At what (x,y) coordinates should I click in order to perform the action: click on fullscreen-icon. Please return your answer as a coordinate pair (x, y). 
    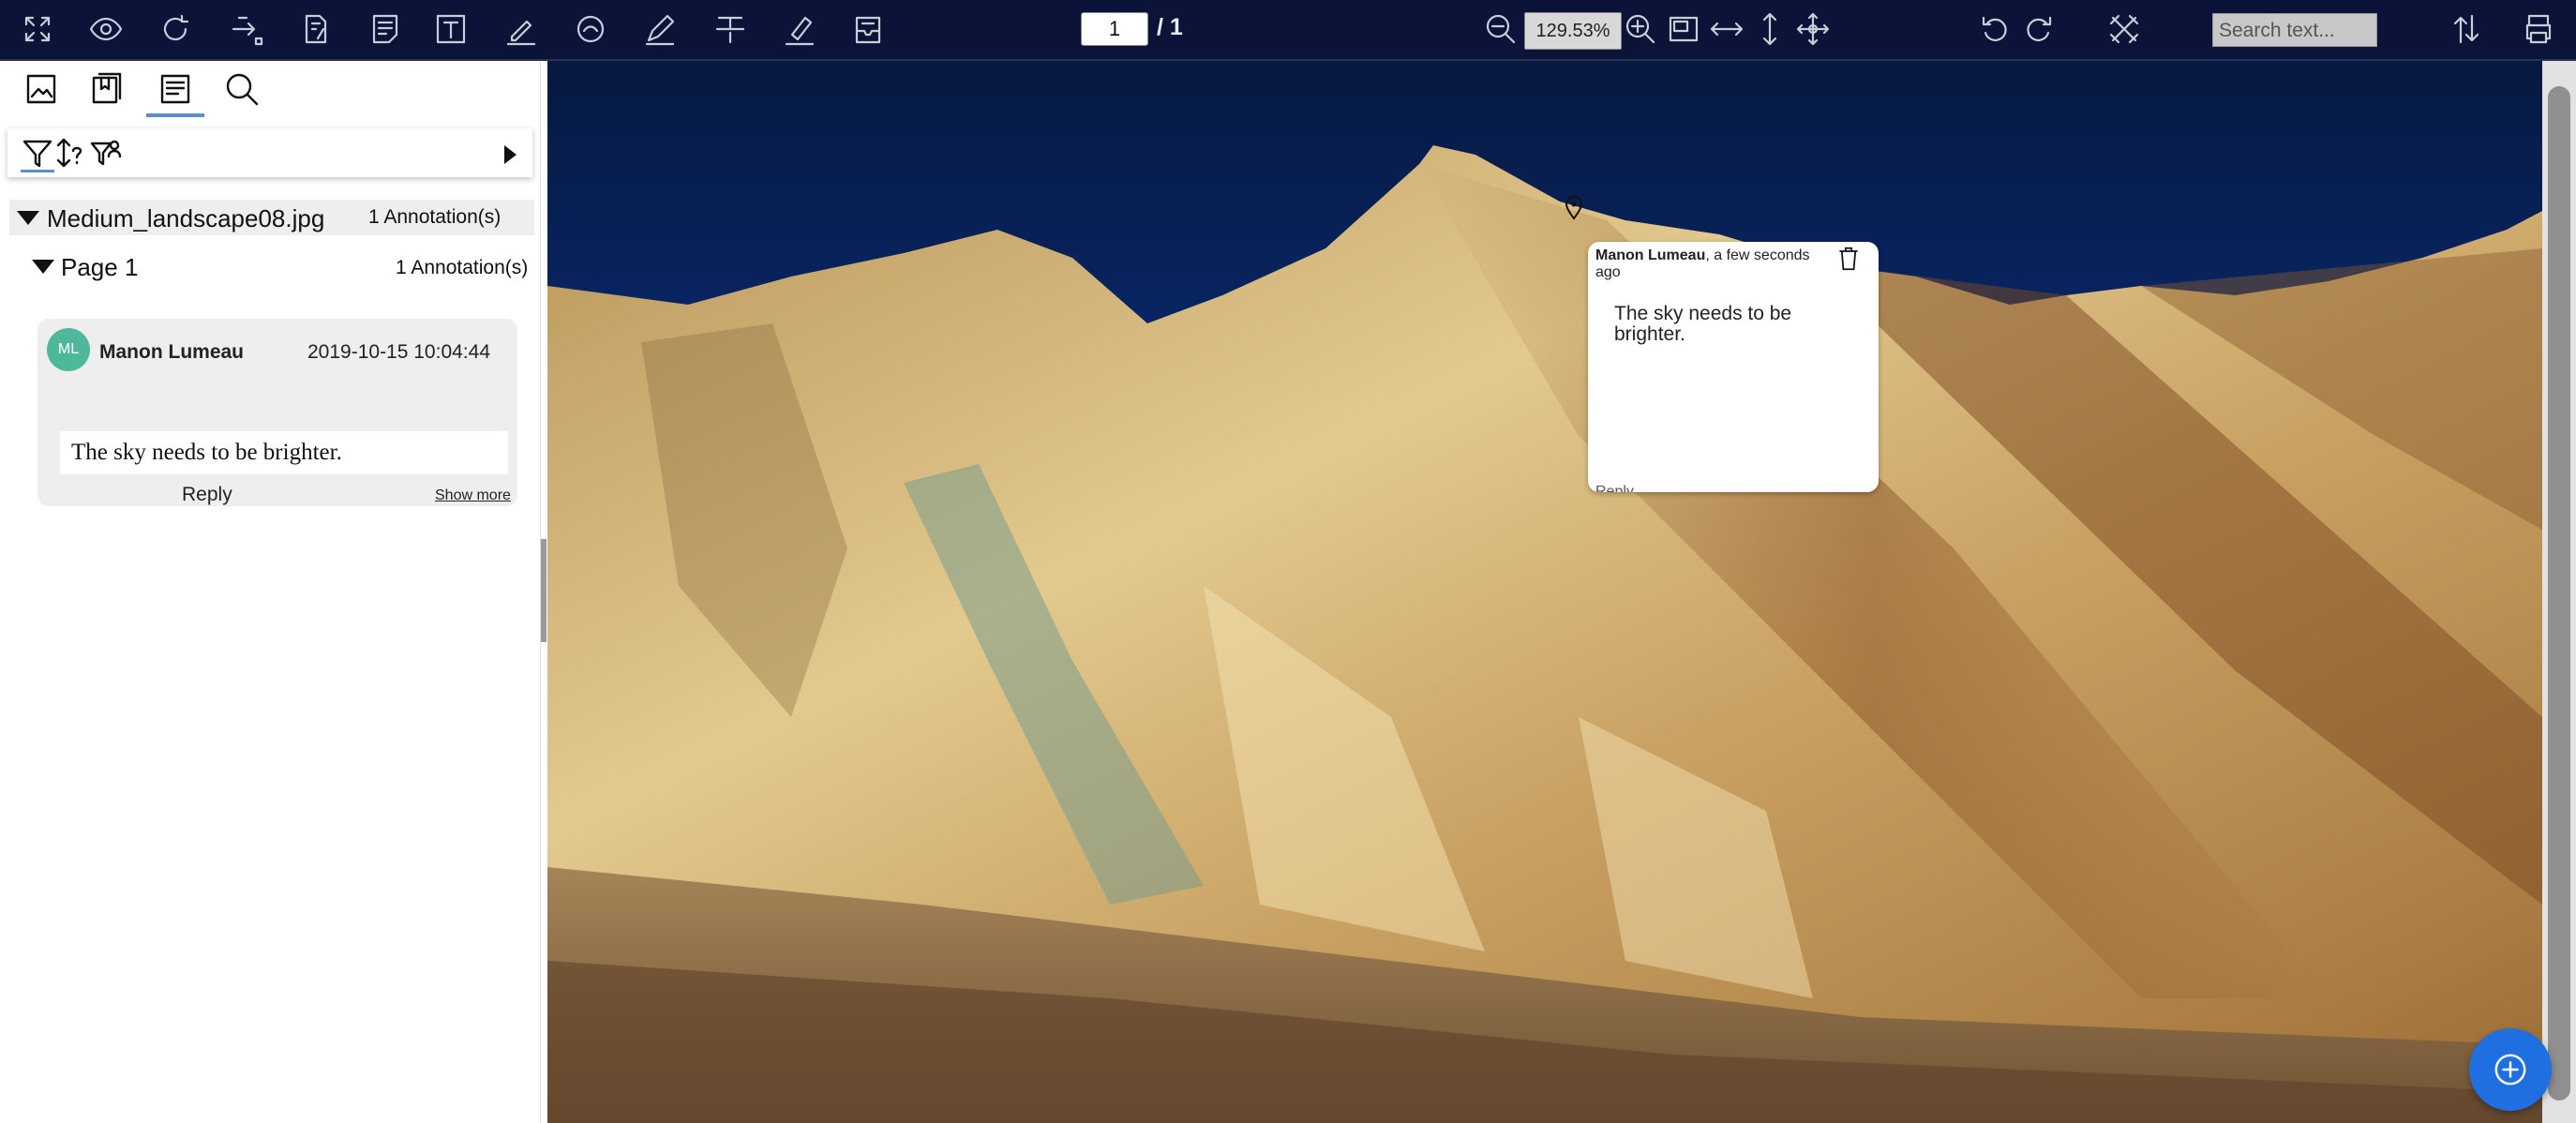
    Looking at the image, I should click on (38, 29).